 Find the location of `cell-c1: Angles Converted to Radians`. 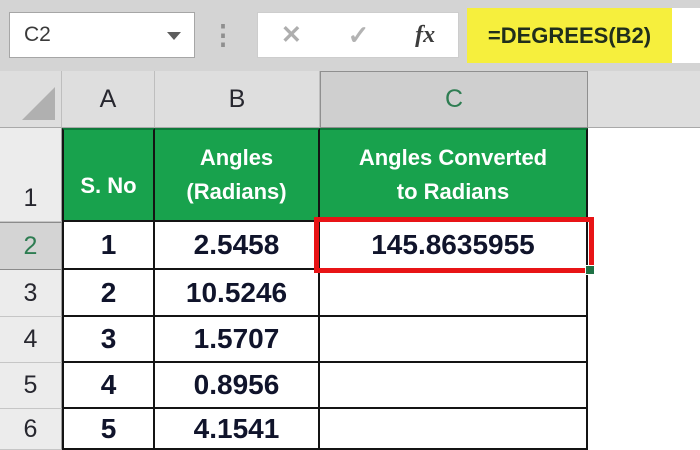

cell-c1: Angles Converted to Radians is located at coordinates (454, 175).